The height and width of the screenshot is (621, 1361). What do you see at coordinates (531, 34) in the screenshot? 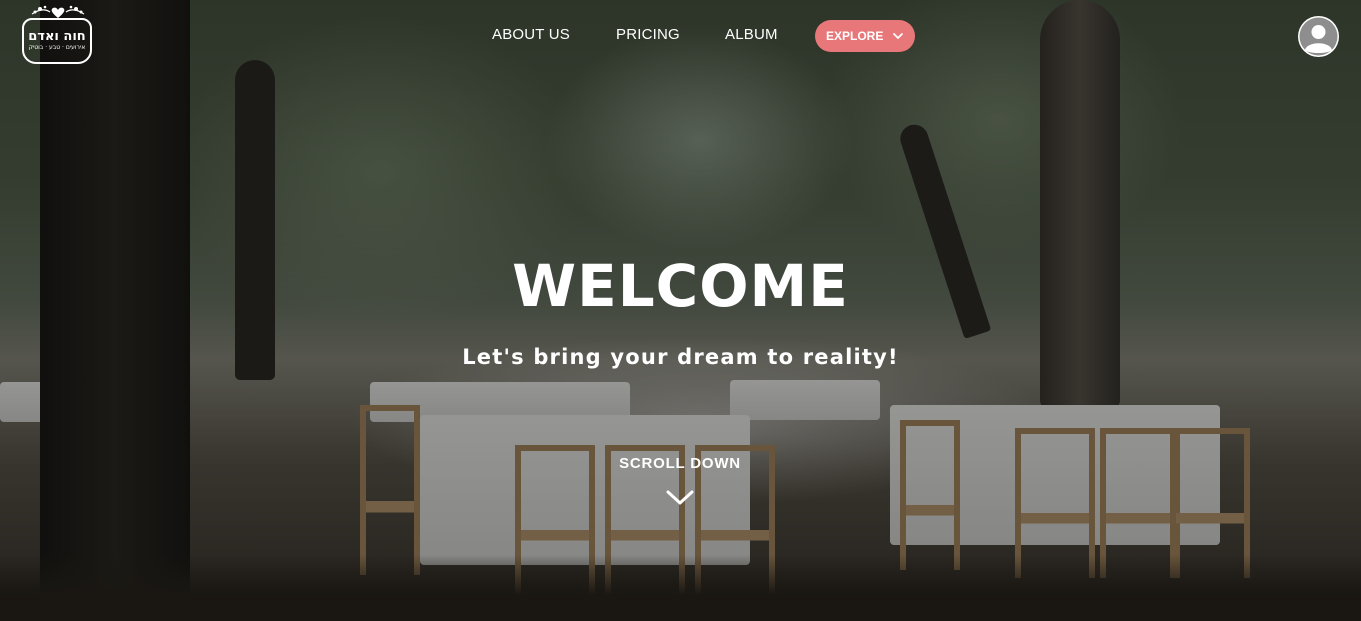
I see `nav-link-about-us: ABOUT US` at bounding box center [531, 34].